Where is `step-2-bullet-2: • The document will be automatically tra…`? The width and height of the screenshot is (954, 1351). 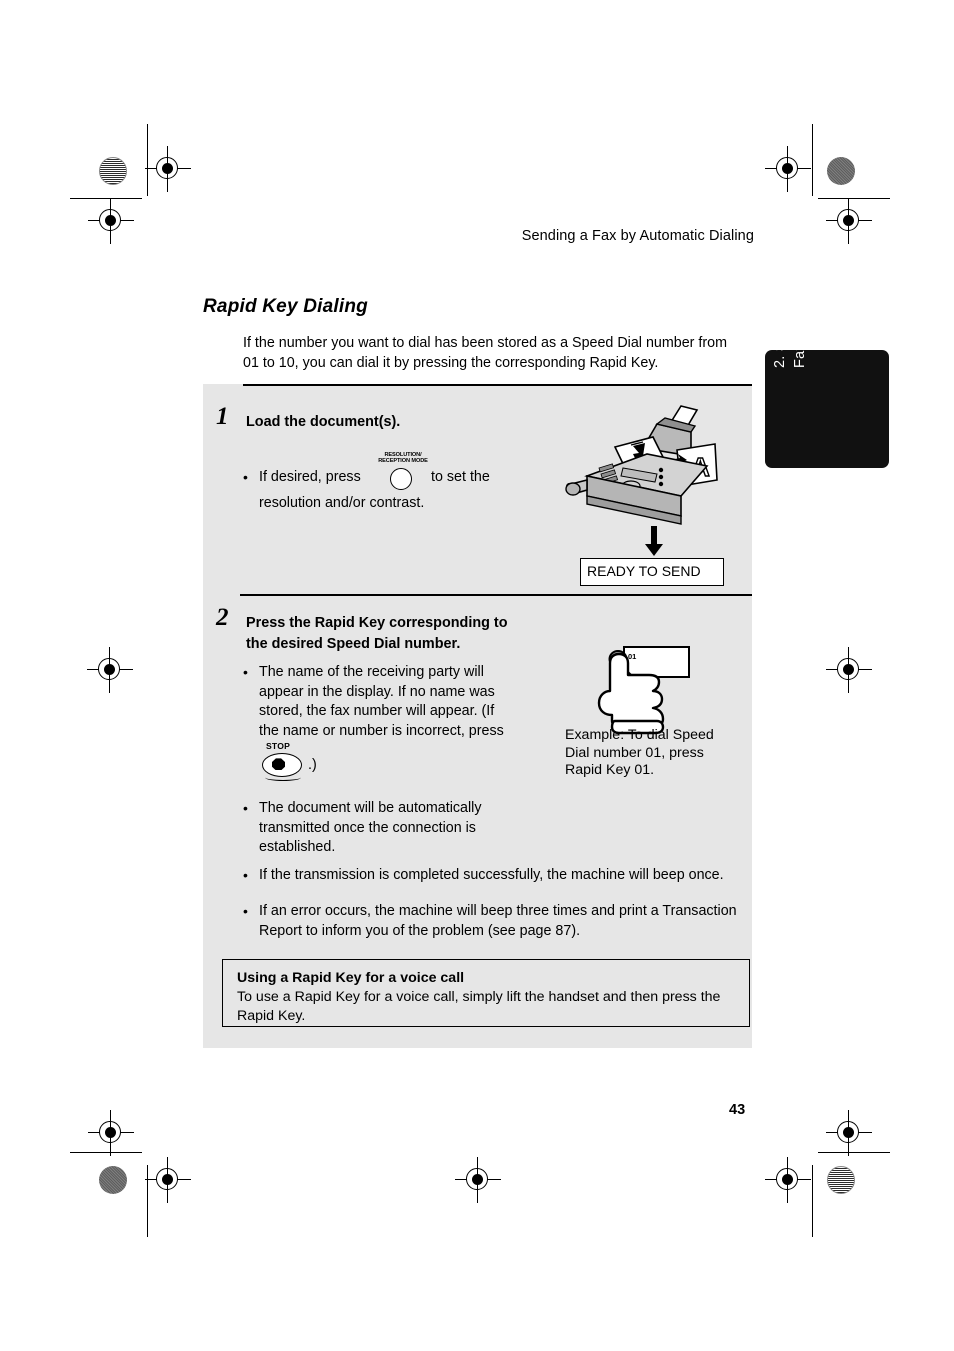 step-2-bullet-2: • The document will be automatically tra… is located at coordinates (374, 828).